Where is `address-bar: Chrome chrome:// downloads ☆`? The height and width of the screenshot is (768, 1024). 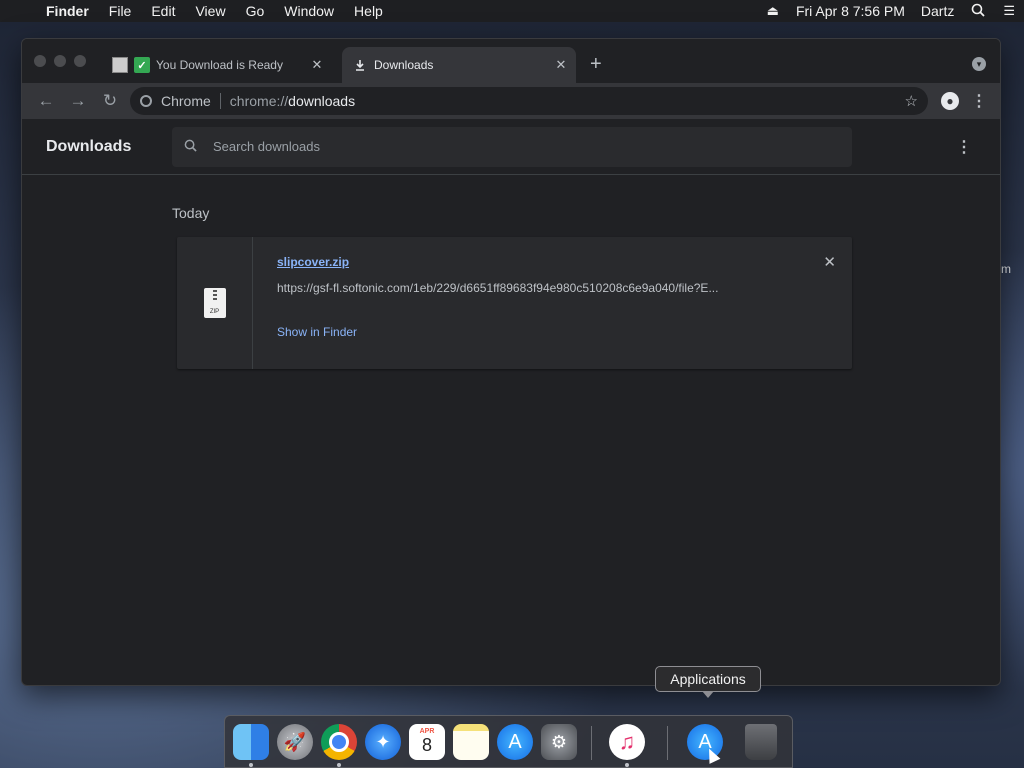 address-bar: Chrome chrome:// downloads ☆ is located at coordinates (529, 101).